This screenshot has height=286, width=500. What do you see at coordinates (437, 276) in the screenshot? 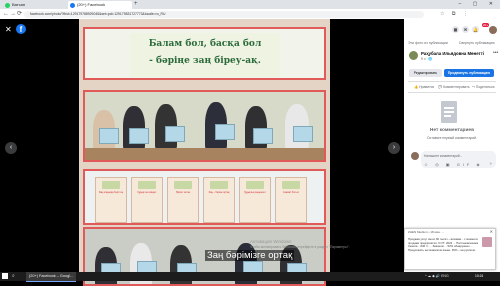
I see `system-tray: ^ ☁ ◆ 🔊 ENG` at bounding box center [437, 276].